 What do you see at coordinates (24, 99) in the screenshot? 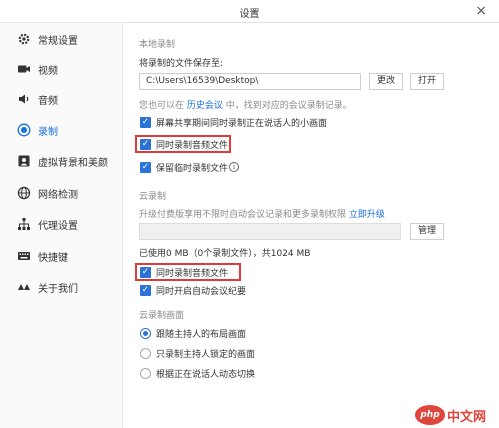
I see `speaker-icon` at bounding box center [24, 99].